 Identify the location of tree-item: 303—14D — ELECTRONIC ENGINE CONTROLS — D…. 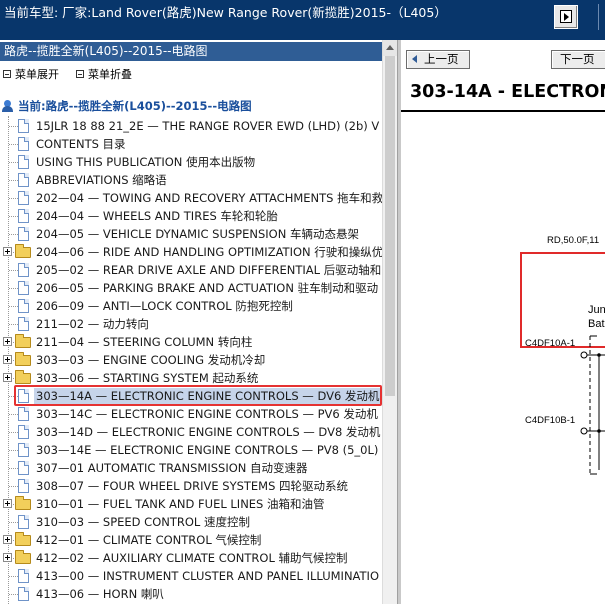
(191, 432).